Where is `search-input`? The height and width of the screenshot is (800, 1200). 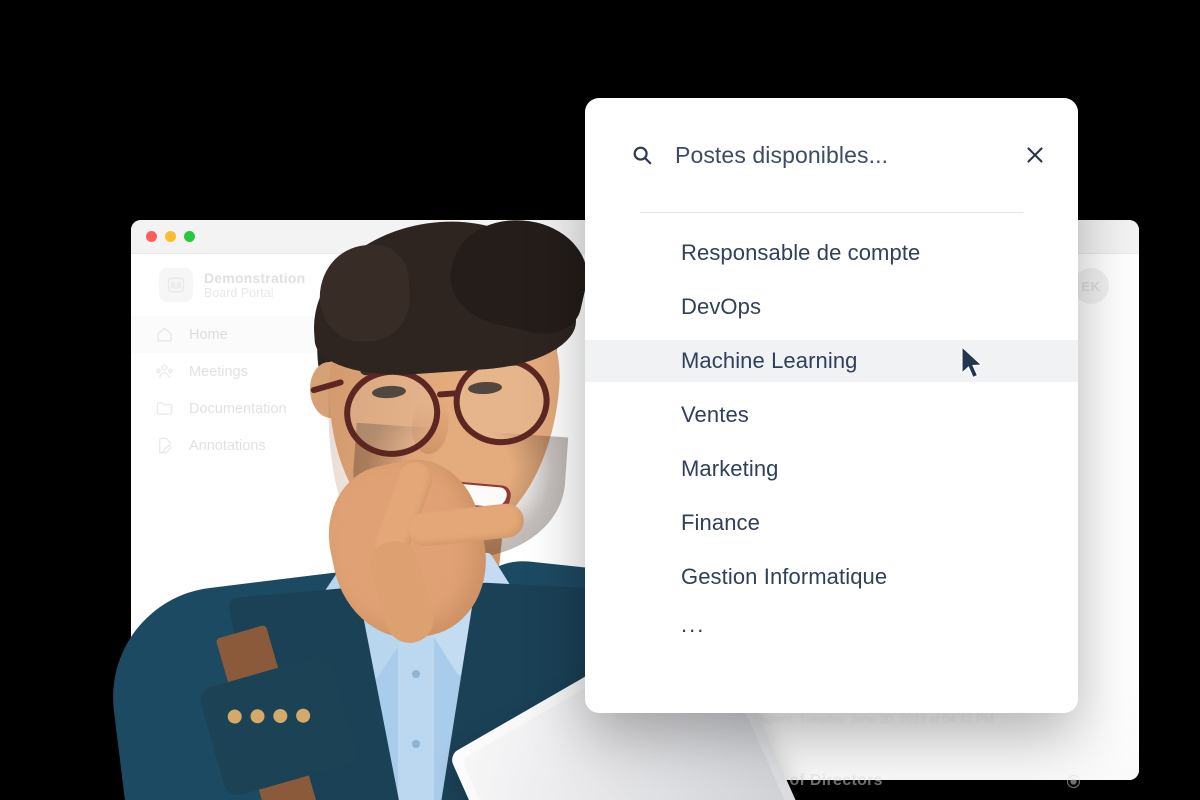 search-input is located at coordinates (848, 155).